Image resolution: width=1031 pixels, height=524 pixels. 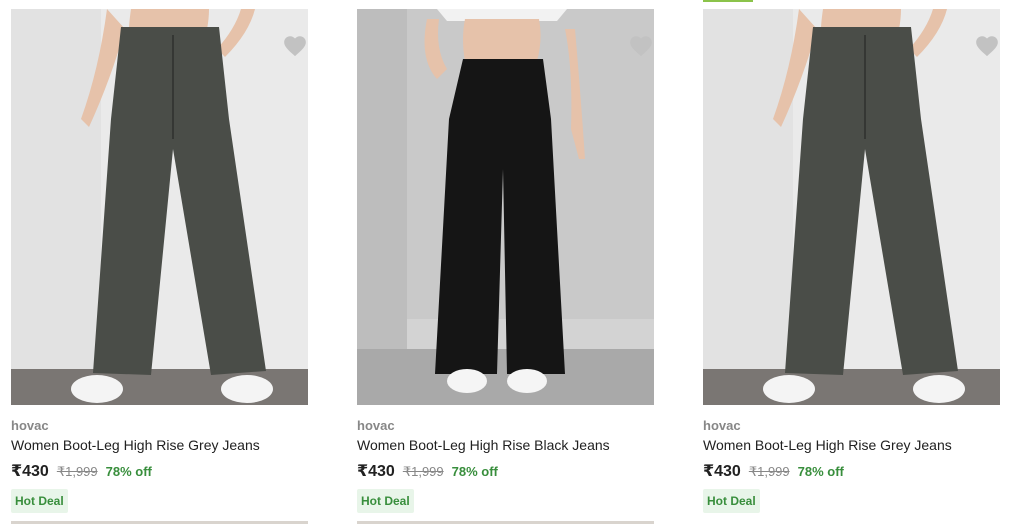 I want to click on previous-row-indicator, so click(x=728, y=1).